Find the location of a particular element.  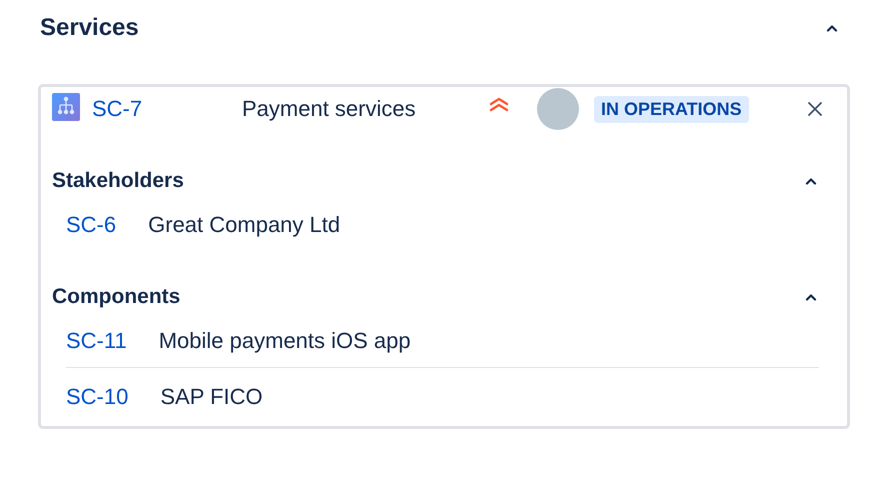

item-name: SAP FICO is located at coordinates (211, 397).